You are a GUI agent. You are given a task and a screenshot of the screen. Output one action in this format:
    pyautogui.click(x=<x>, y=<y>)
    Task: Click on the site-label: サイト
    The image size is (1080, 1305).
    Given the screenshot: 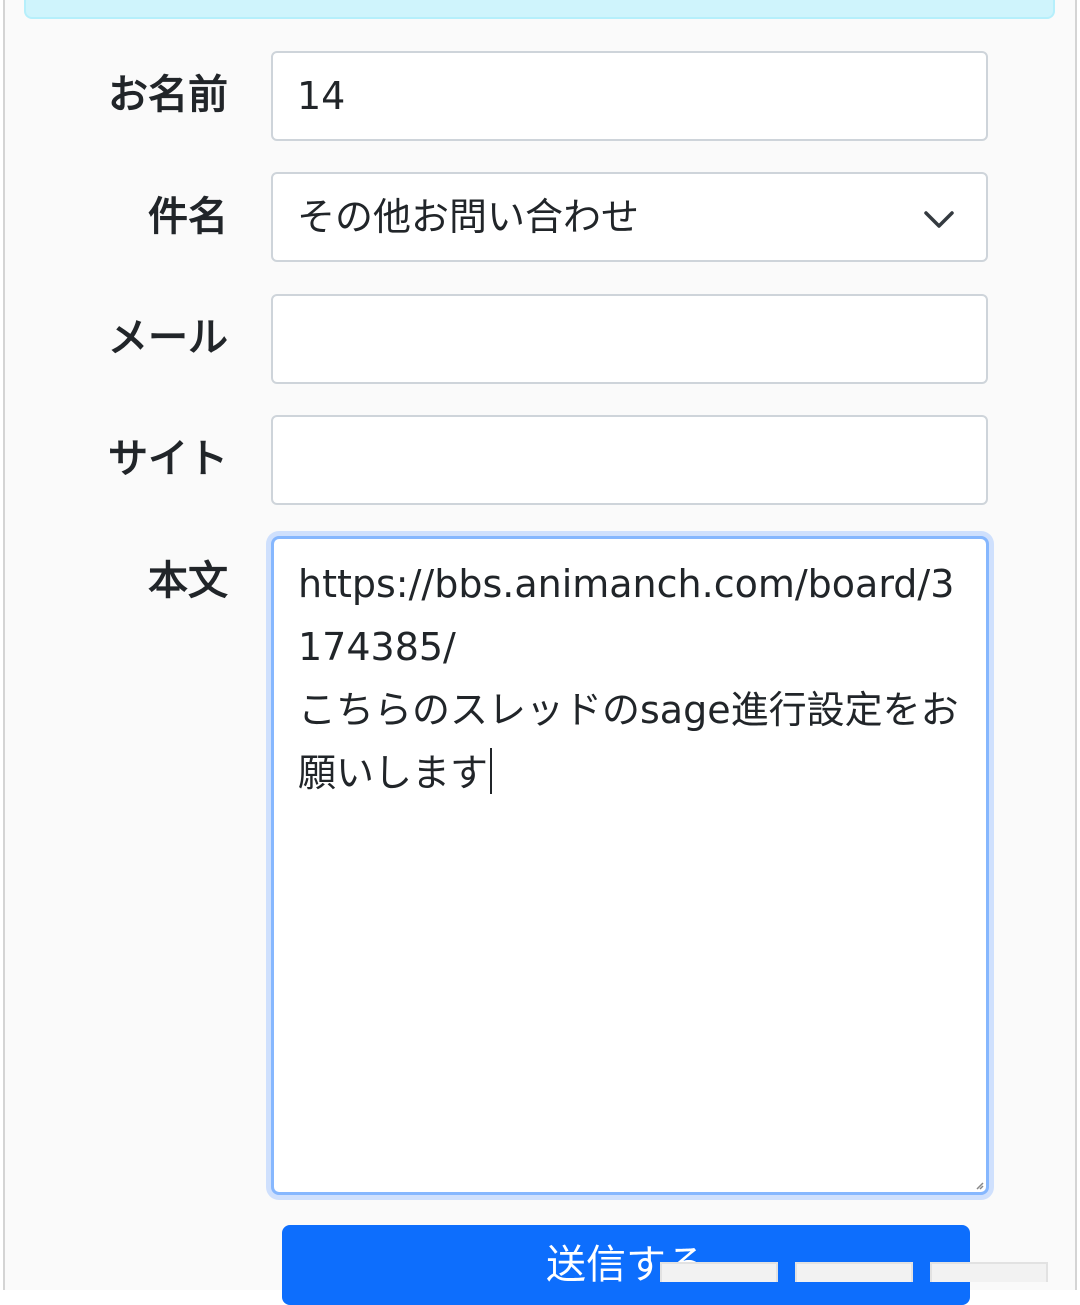 What is the action you would take?
    pyautogui.click(x=168, y=459)
    